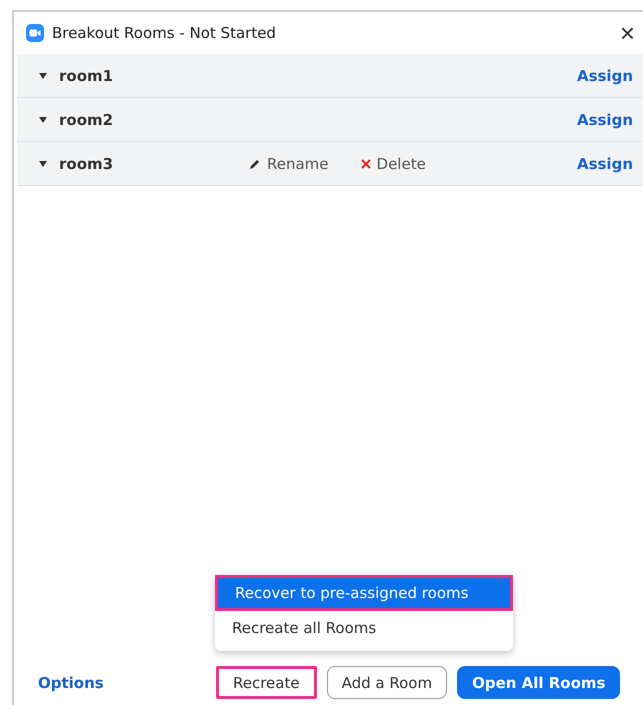  I want to click on room-row: room1 Assign, so click(330, 76).